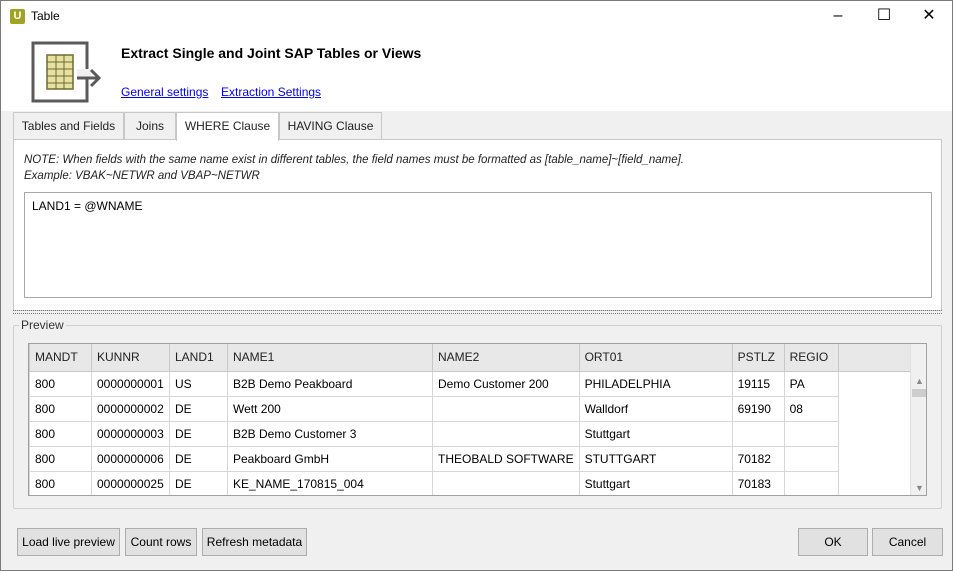  I want to click on tab-joins: Joins, so click(150, 126).